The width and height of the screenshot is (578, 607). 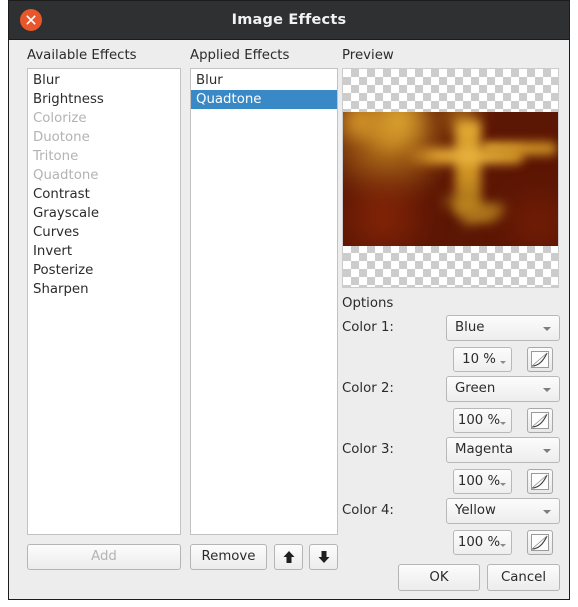 What do you see at coordinates (439, 577) in the screenshot?
I see `ok-button: OK` at bounding box center [439, 577].